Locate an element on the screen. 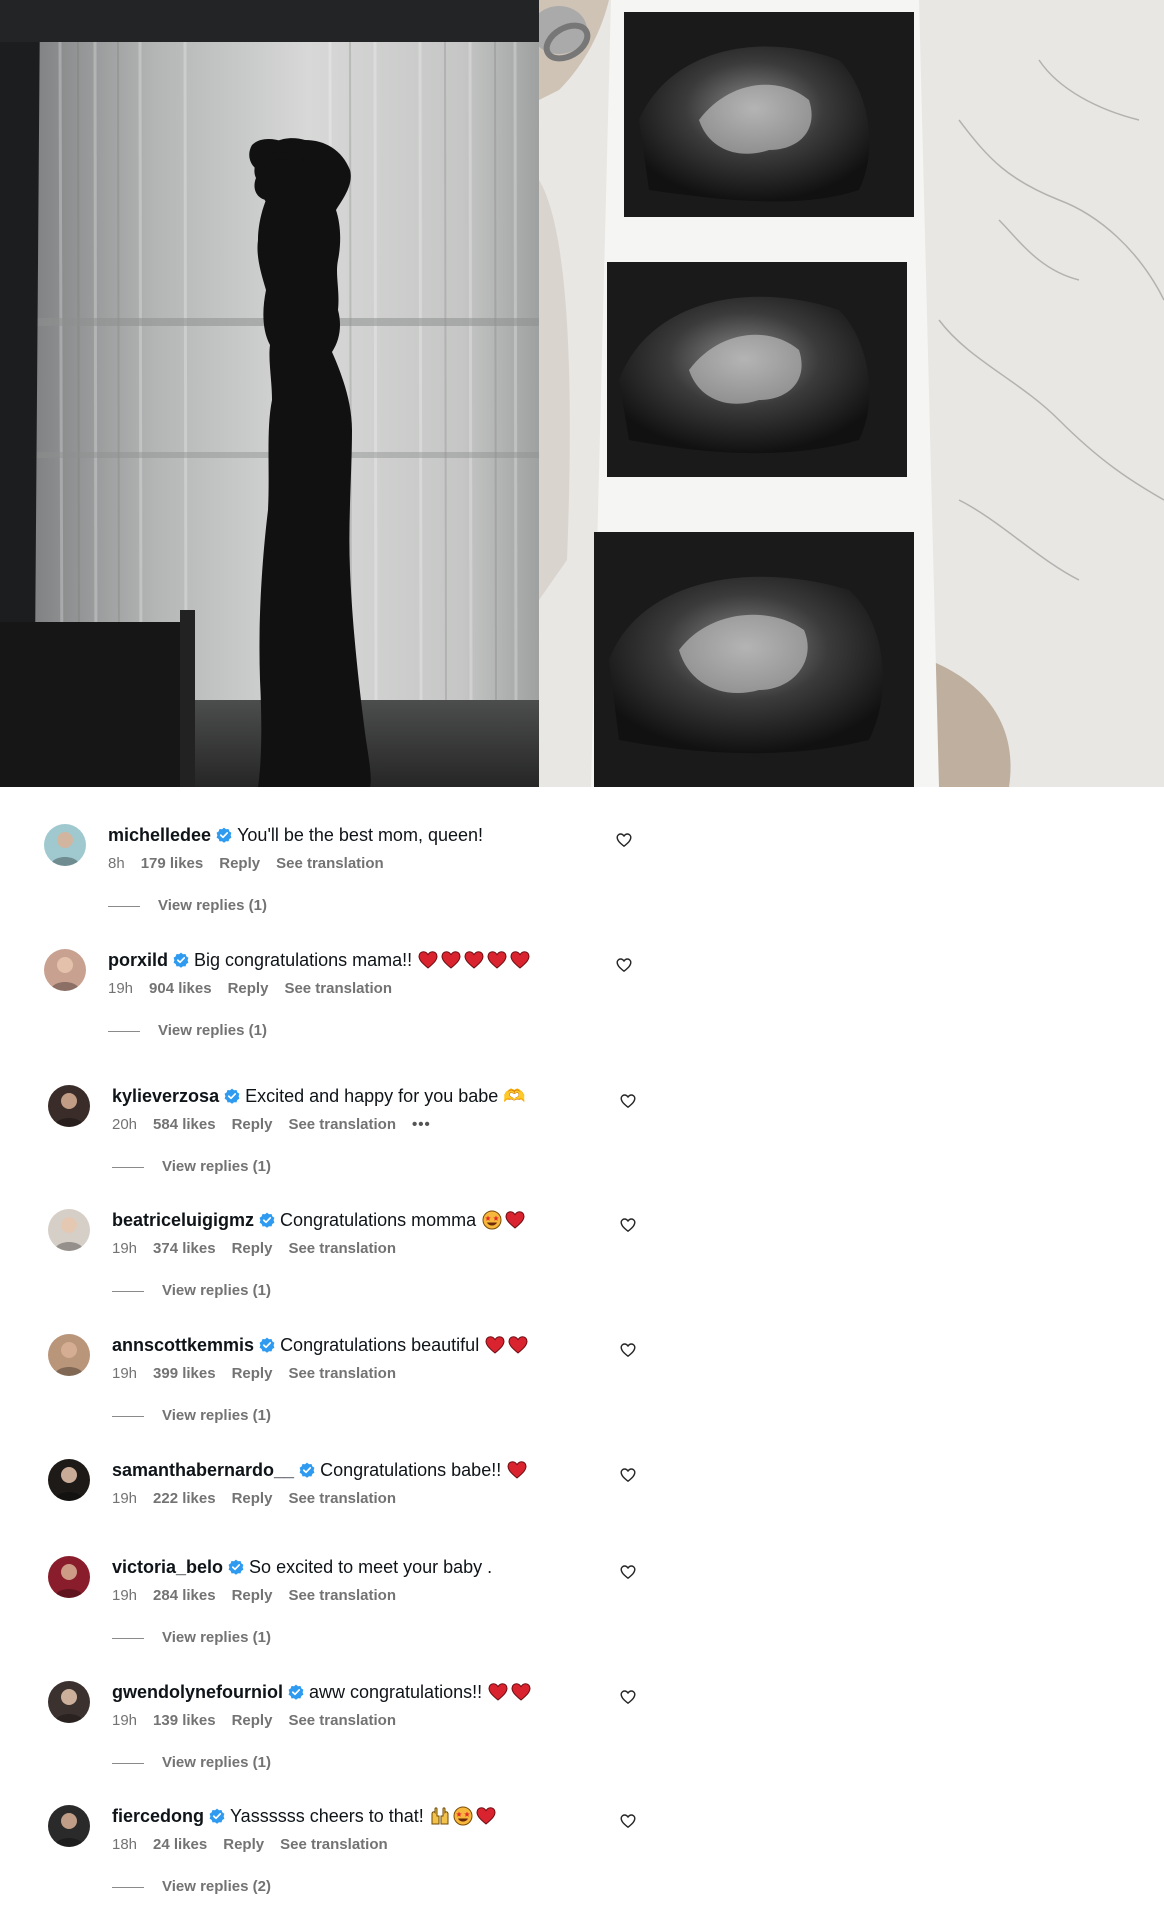 Image resolution: width=1164 pixels, height=1923 pixels. comment-username: michelledee is located at coordinates (159, 835).